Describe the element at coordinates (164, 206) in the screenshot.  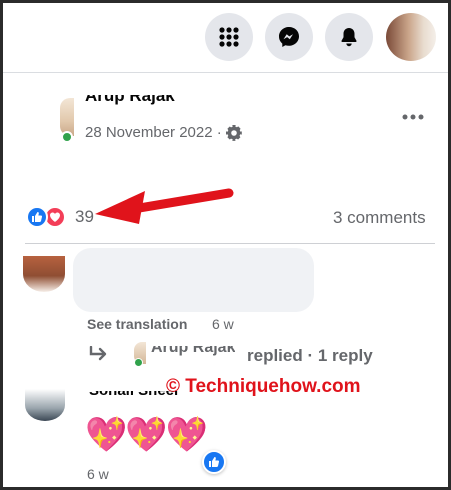
I see `annotation-arrow` at that location.